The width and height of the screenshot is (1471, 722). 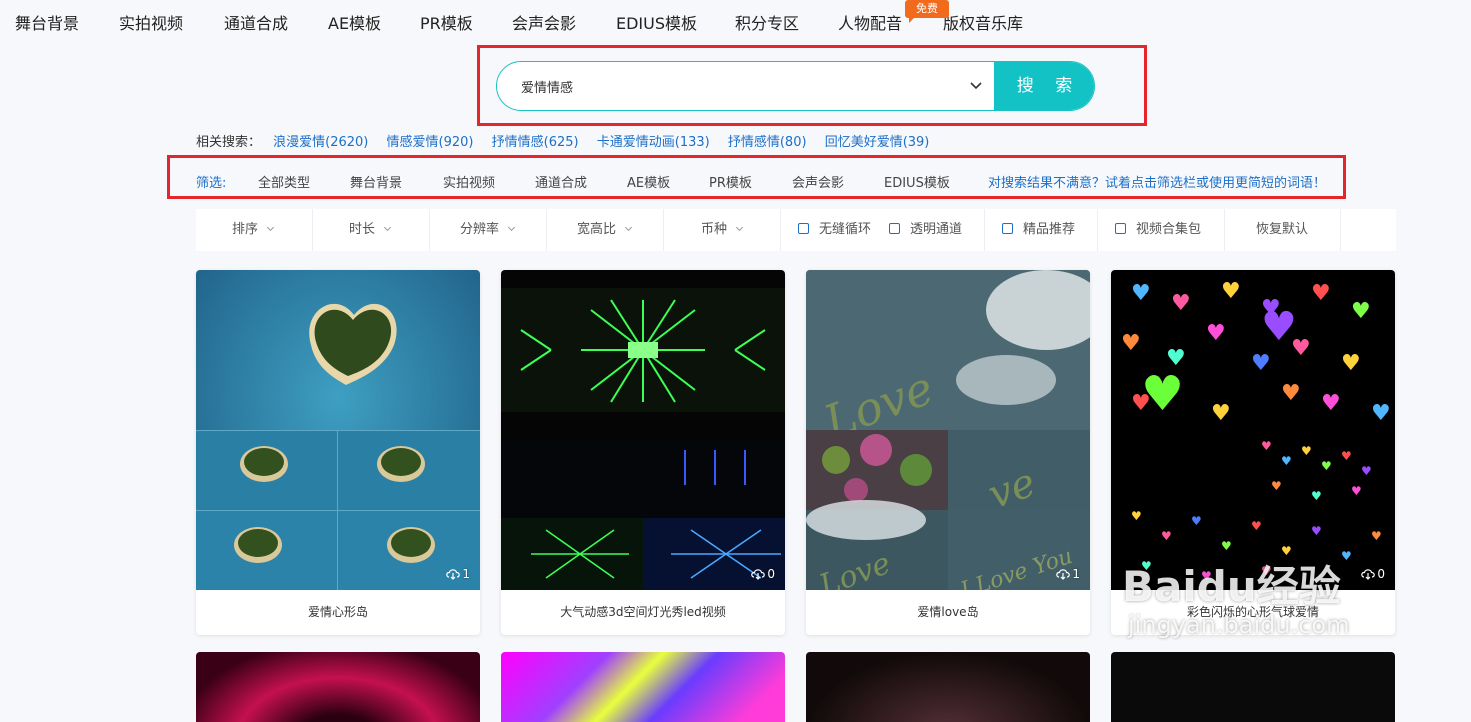 What do you see at coordinates (480, 229) in the screenshot?
I see `resolution-label: 分辨率` at bounding box center [480, 229].